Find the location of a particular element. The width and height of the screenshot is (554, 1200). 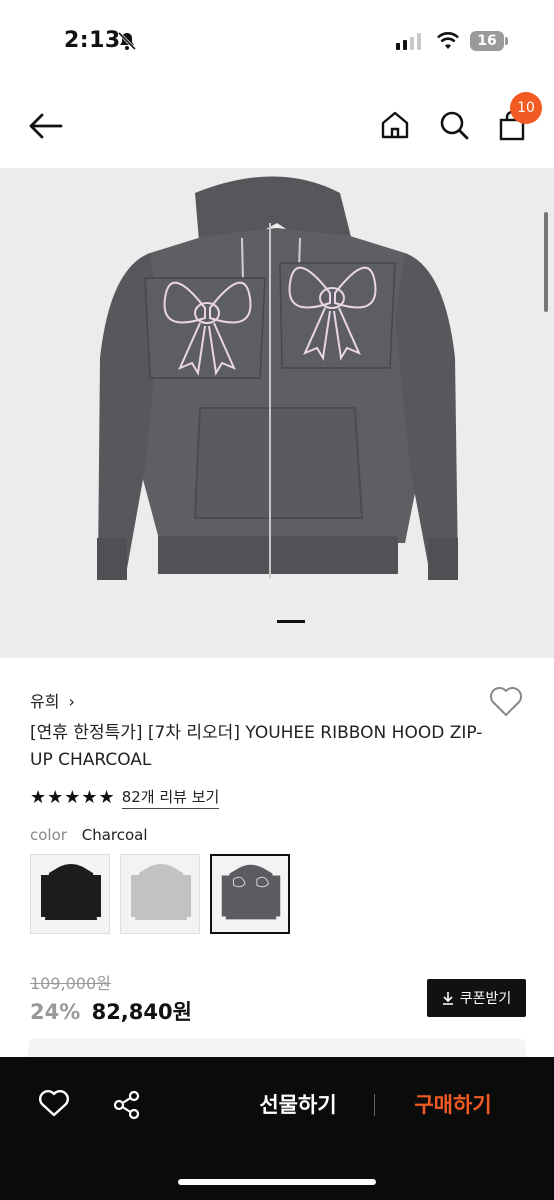

buy-button: 구매하기 is located at coordinates (453, 1105).